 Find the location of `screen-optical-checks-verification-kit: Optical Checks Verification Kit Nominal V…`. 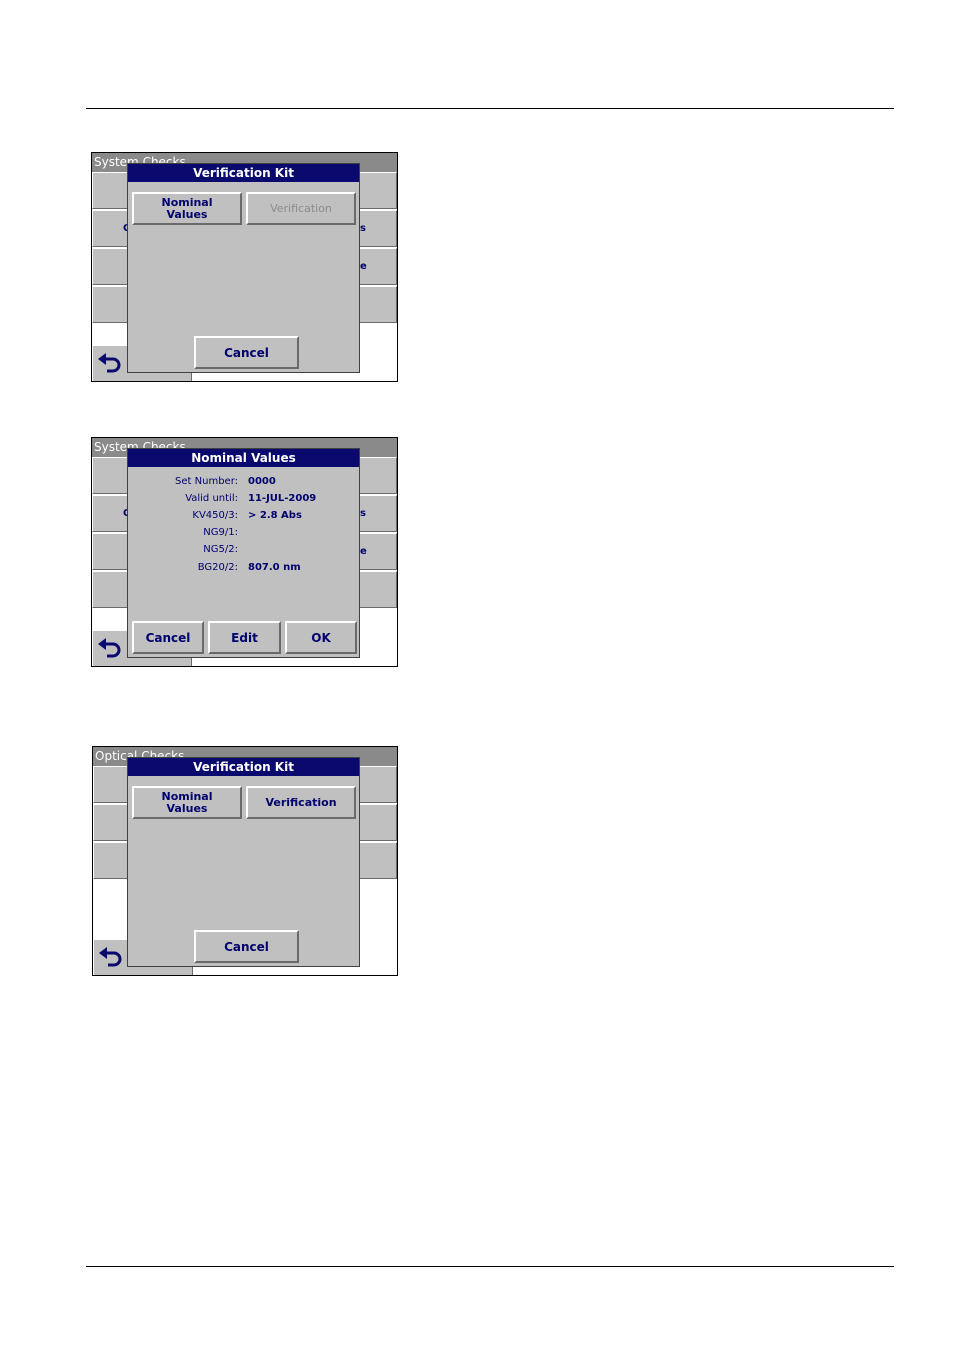

screen-optical-checks-verification-kit: Optical Checks Verification Kit Nominal V… is located at coordinates (245, 861).